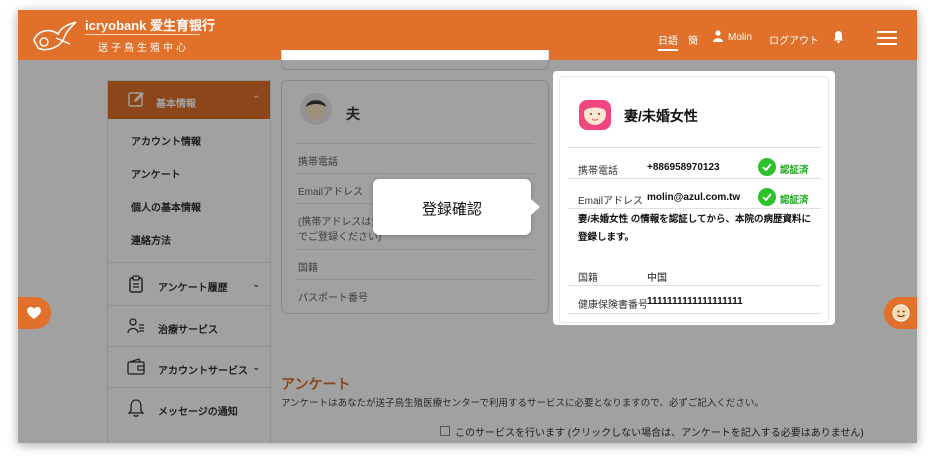  Describe the element at coordinates (740, 37) in the screenshot. I see `nav-user: Molin` at that location.